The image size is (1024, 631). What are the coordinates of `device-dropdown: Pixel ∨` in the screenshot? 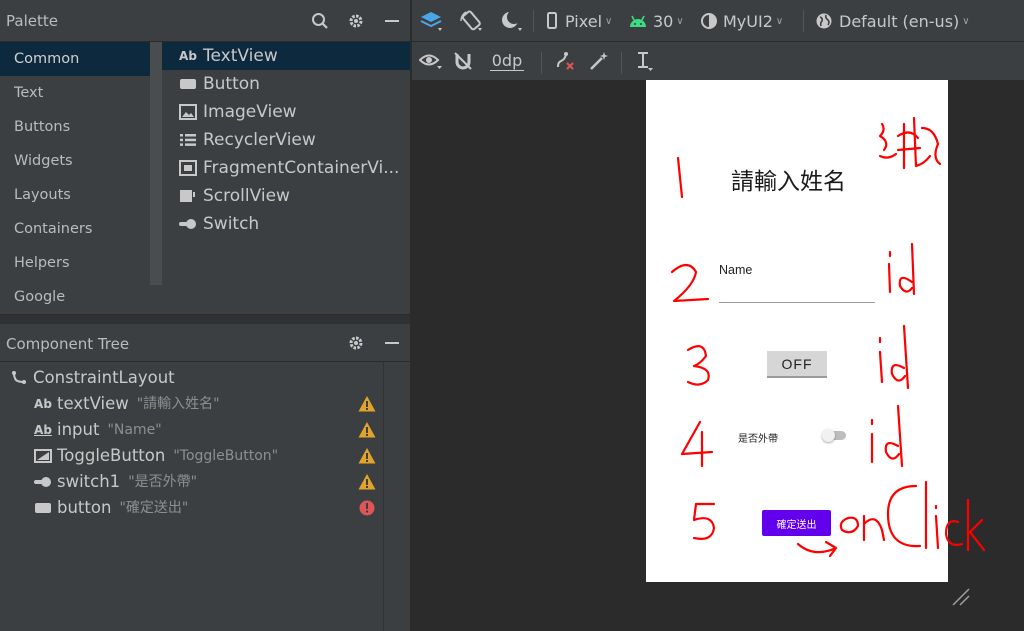 It's located at (578, 21).